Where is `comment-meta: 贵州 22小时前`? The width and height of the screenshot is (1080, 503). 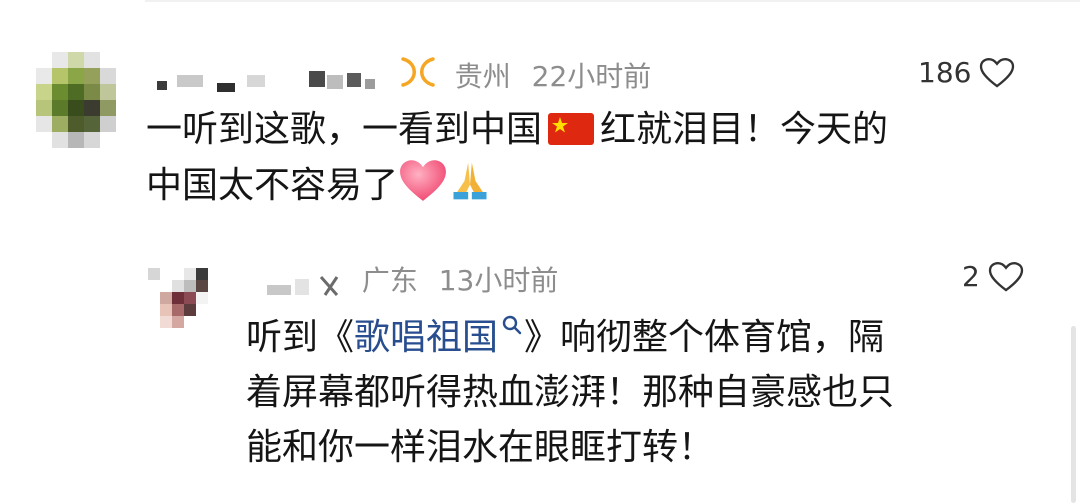
comment-meta: 贵州 22小时前 is located at coordinates (399, 76).